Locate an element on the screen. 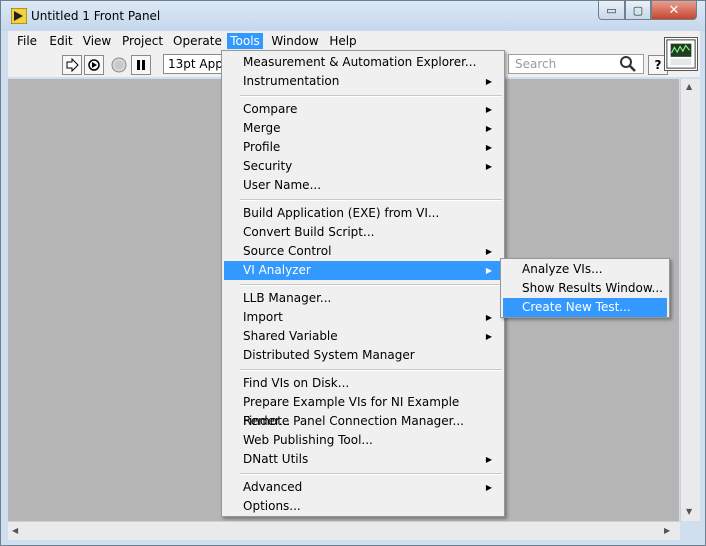 The width and height of the screenshot is (706, 546). maximize-button: ▢ is located at coordinates (638, 10).